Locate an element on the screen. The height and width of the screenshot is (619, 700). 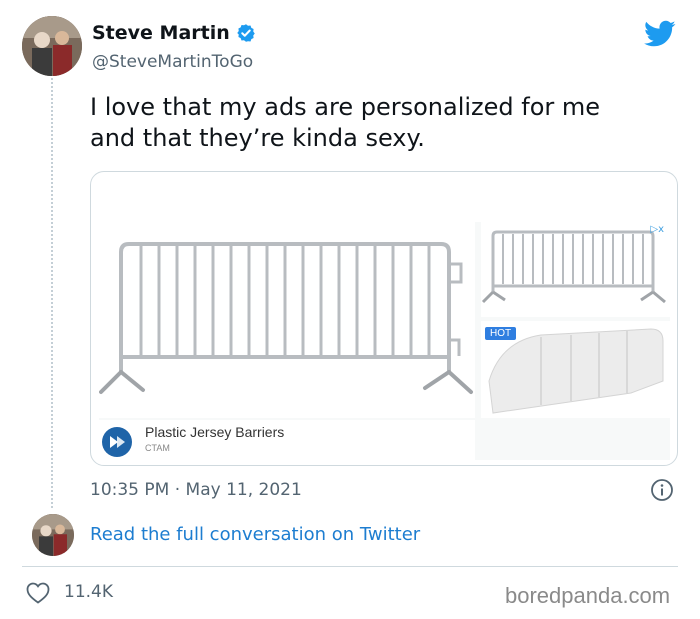
author-name-row: Steve Martin is located at coordinates (174, 33).